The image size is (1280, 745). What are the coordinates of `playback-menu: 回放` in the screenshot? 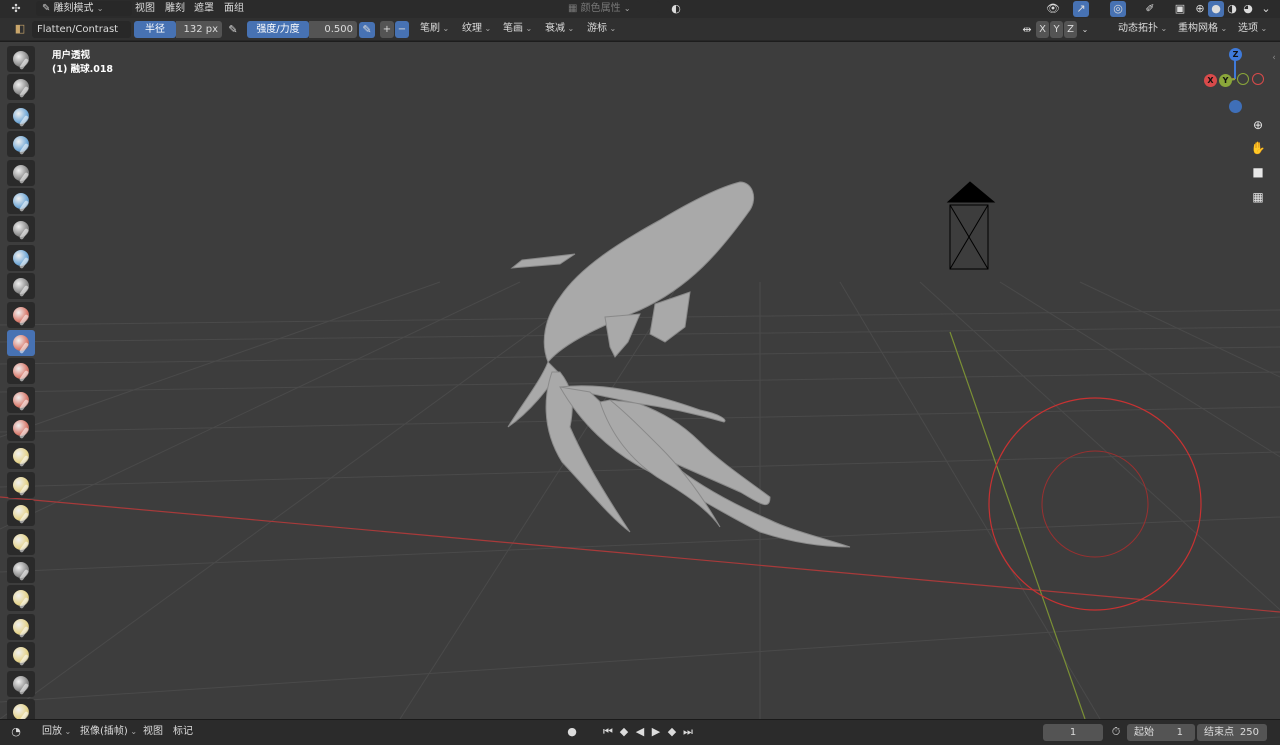 It's located at (56, 732).